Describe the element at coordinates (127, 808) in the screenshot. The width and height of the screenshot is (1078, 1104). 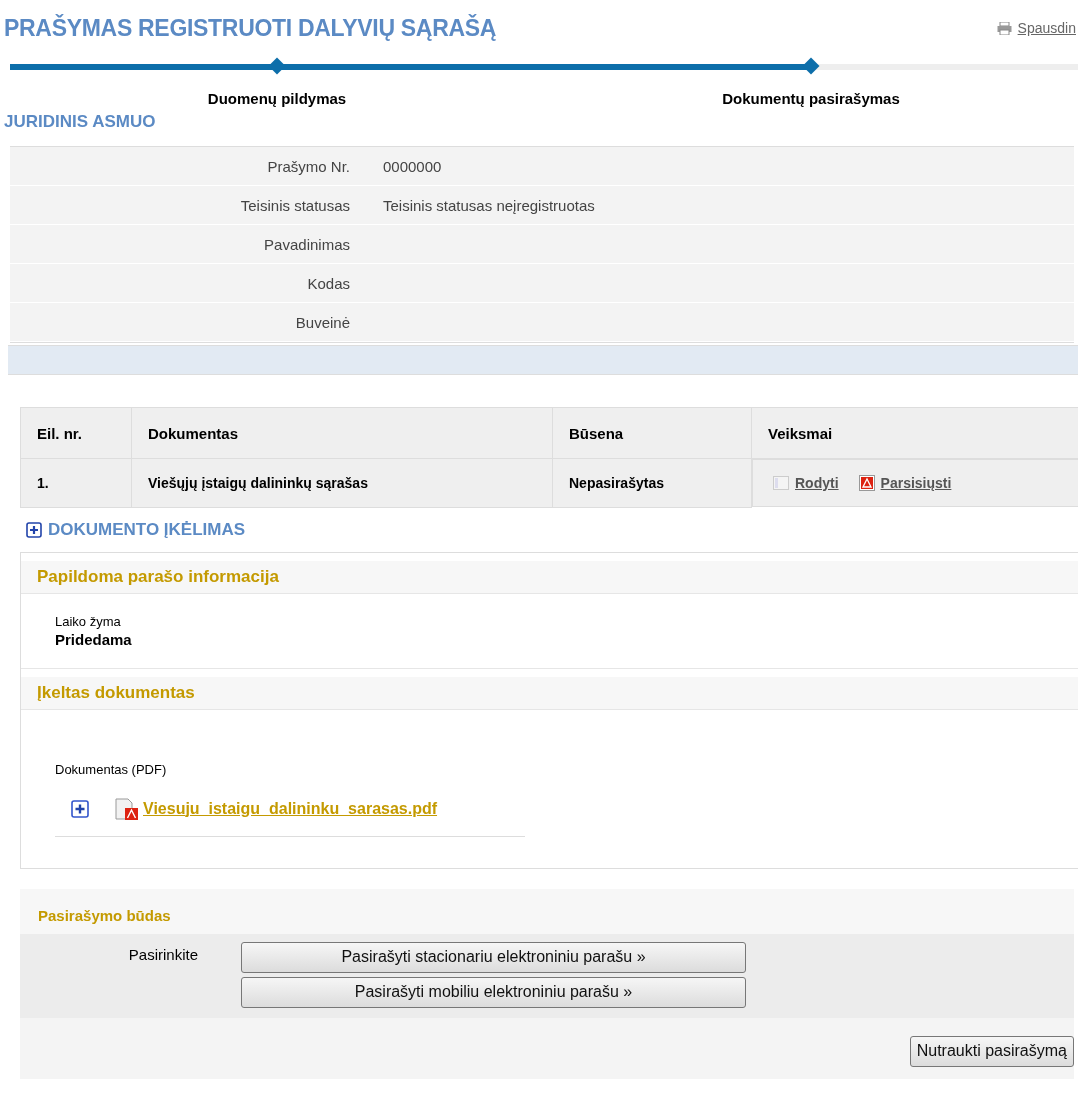
I see `pdf-file-icon` at that location.